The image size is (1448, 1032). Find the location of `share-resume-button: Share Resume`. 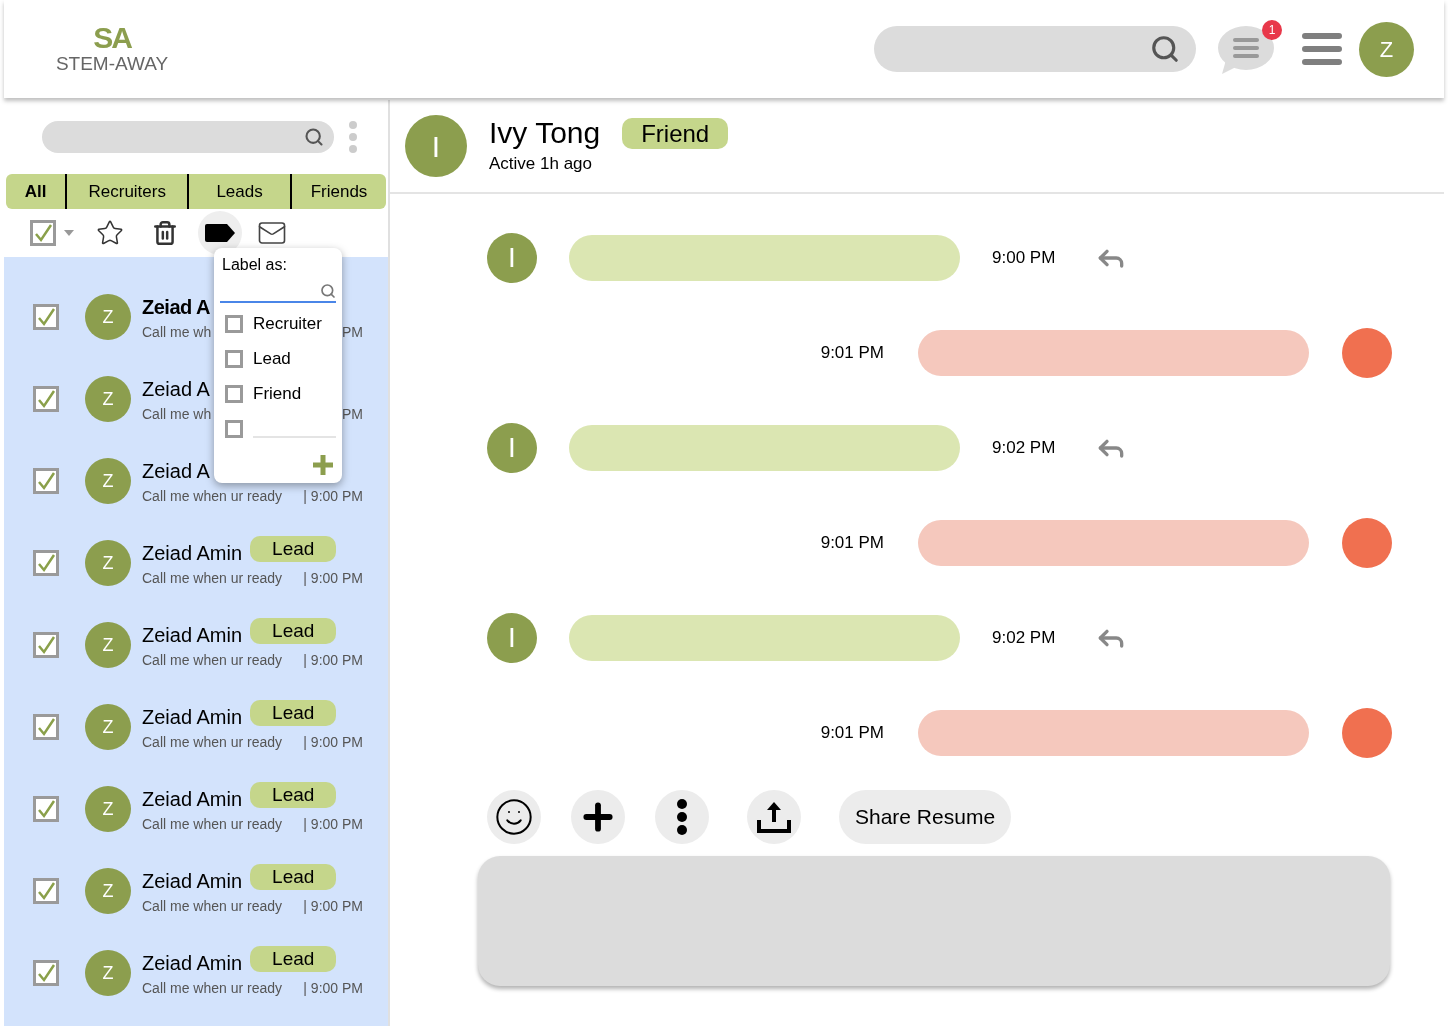

share-resume-button: Share Resume is located at coordinates (925, 817).